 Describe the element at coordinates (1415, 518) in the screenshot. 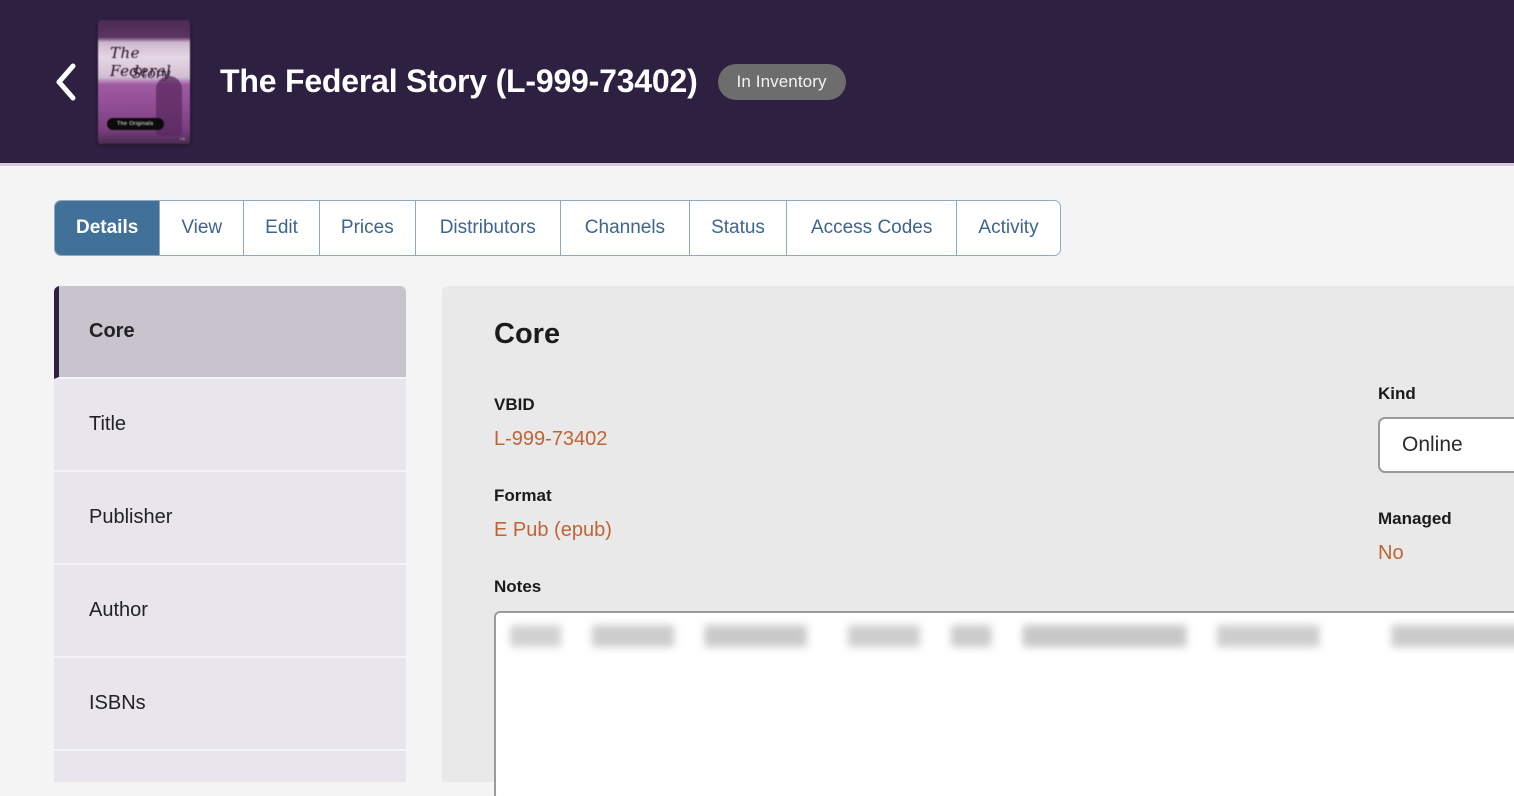

I see `managed-label: Managed` at that location.